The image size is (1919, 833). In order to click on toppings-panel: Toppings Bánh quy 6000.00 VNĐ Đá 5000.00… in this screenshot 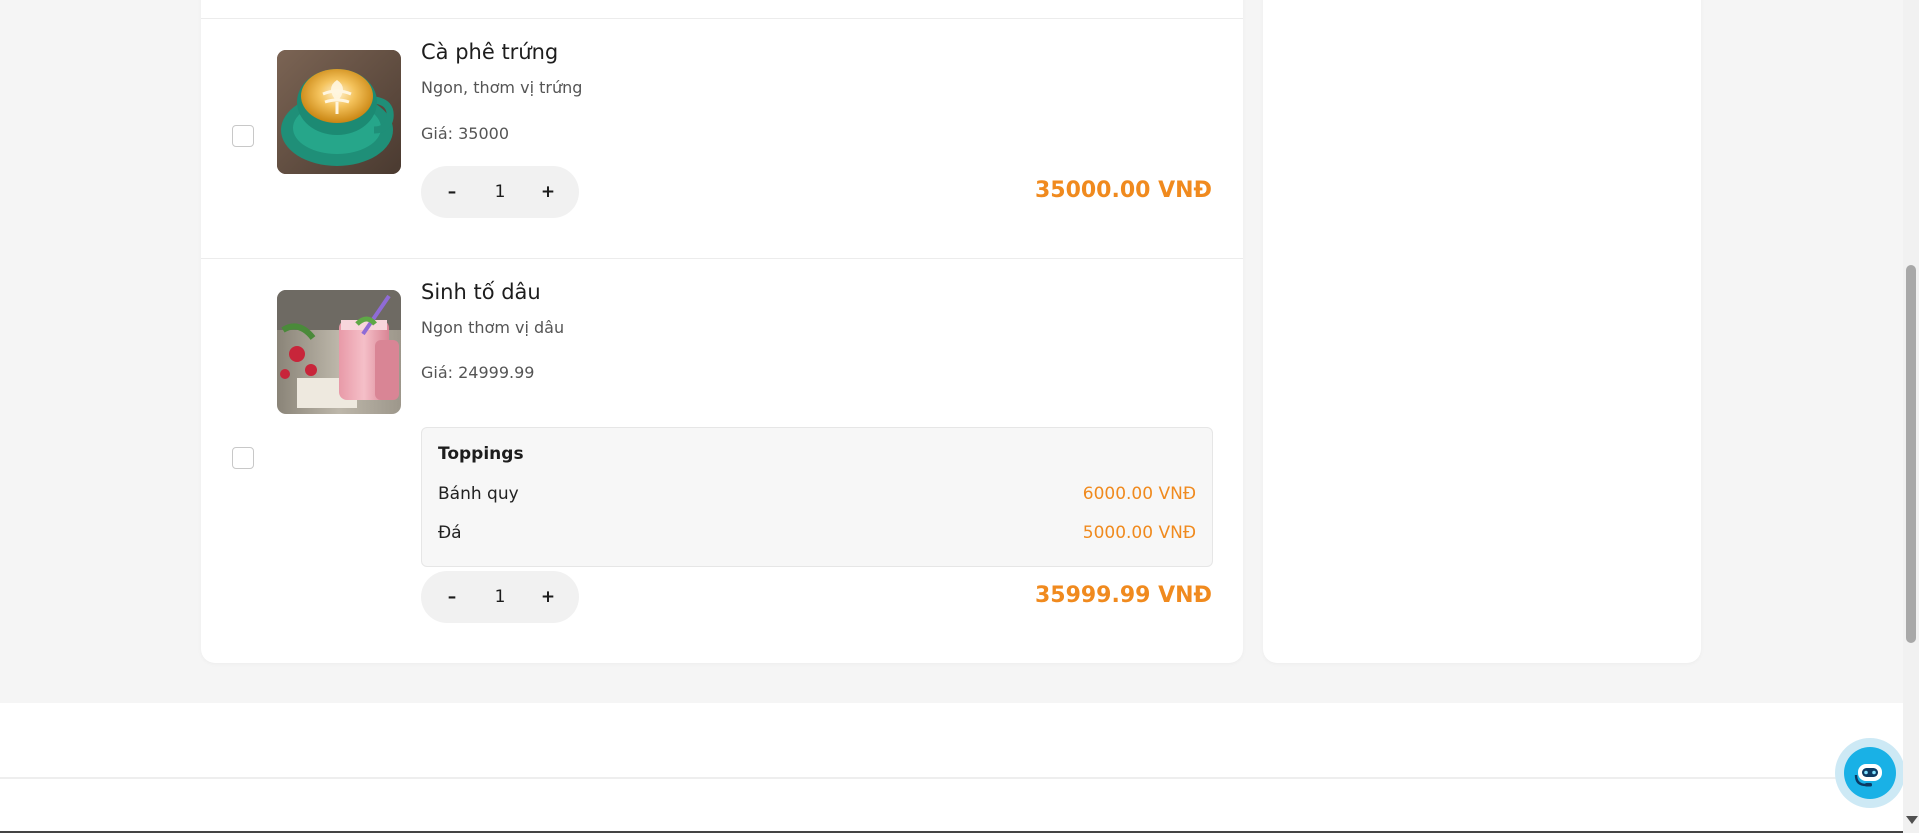, I will do `click(817, 497)`.